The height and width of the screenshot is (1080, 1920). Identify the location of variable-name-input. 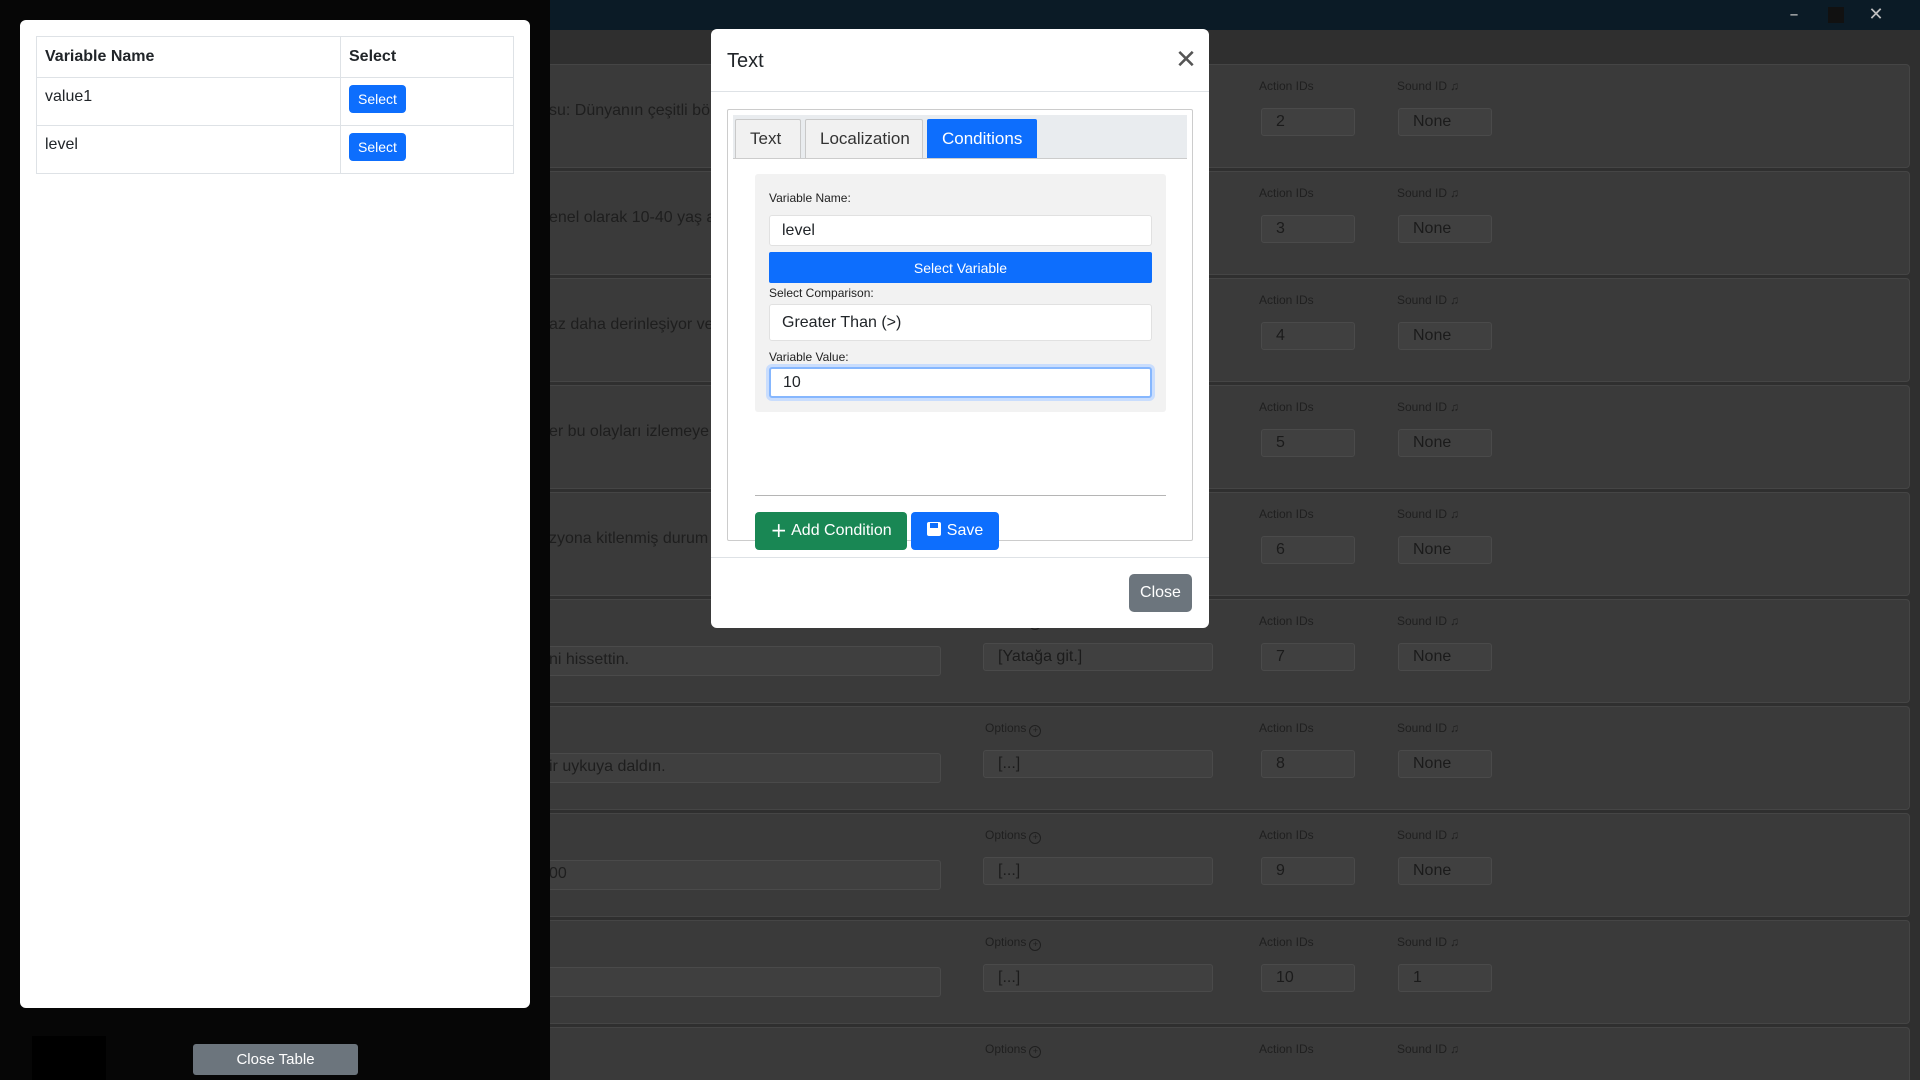
(960, 230).